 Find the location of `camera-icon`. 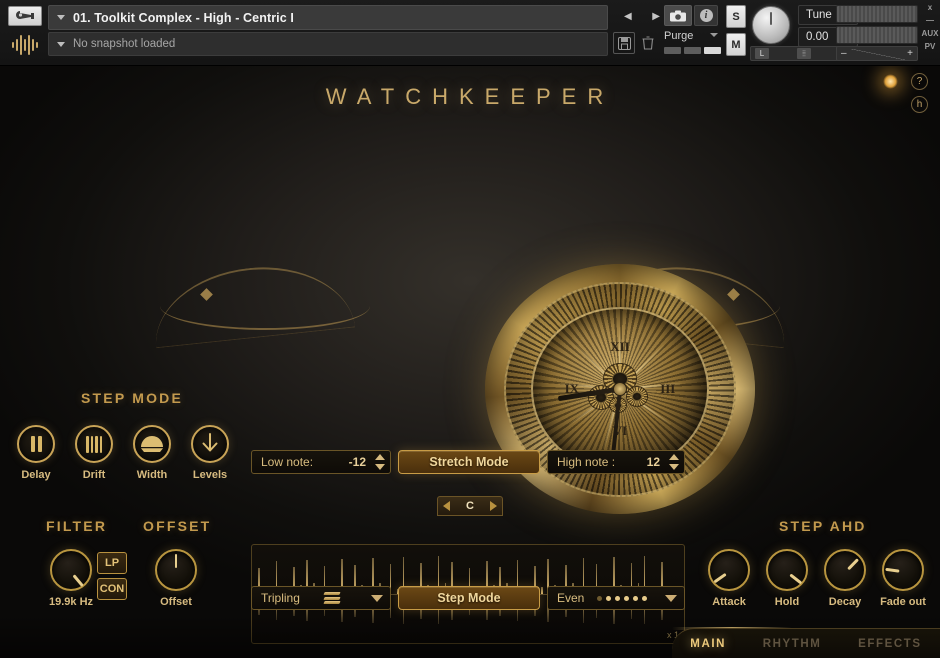

camera-icon is located at coordinates (678, 15).